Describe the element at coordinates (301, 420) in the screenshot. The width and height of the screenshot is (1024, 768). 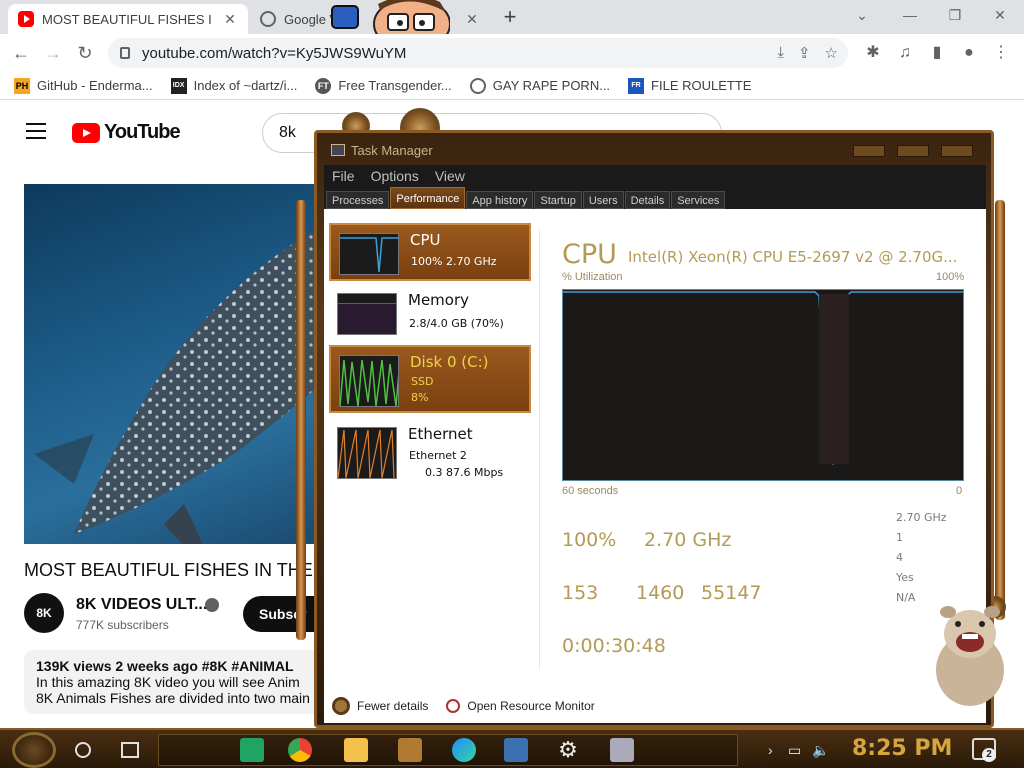
I see `decorative-pipe` at that location.